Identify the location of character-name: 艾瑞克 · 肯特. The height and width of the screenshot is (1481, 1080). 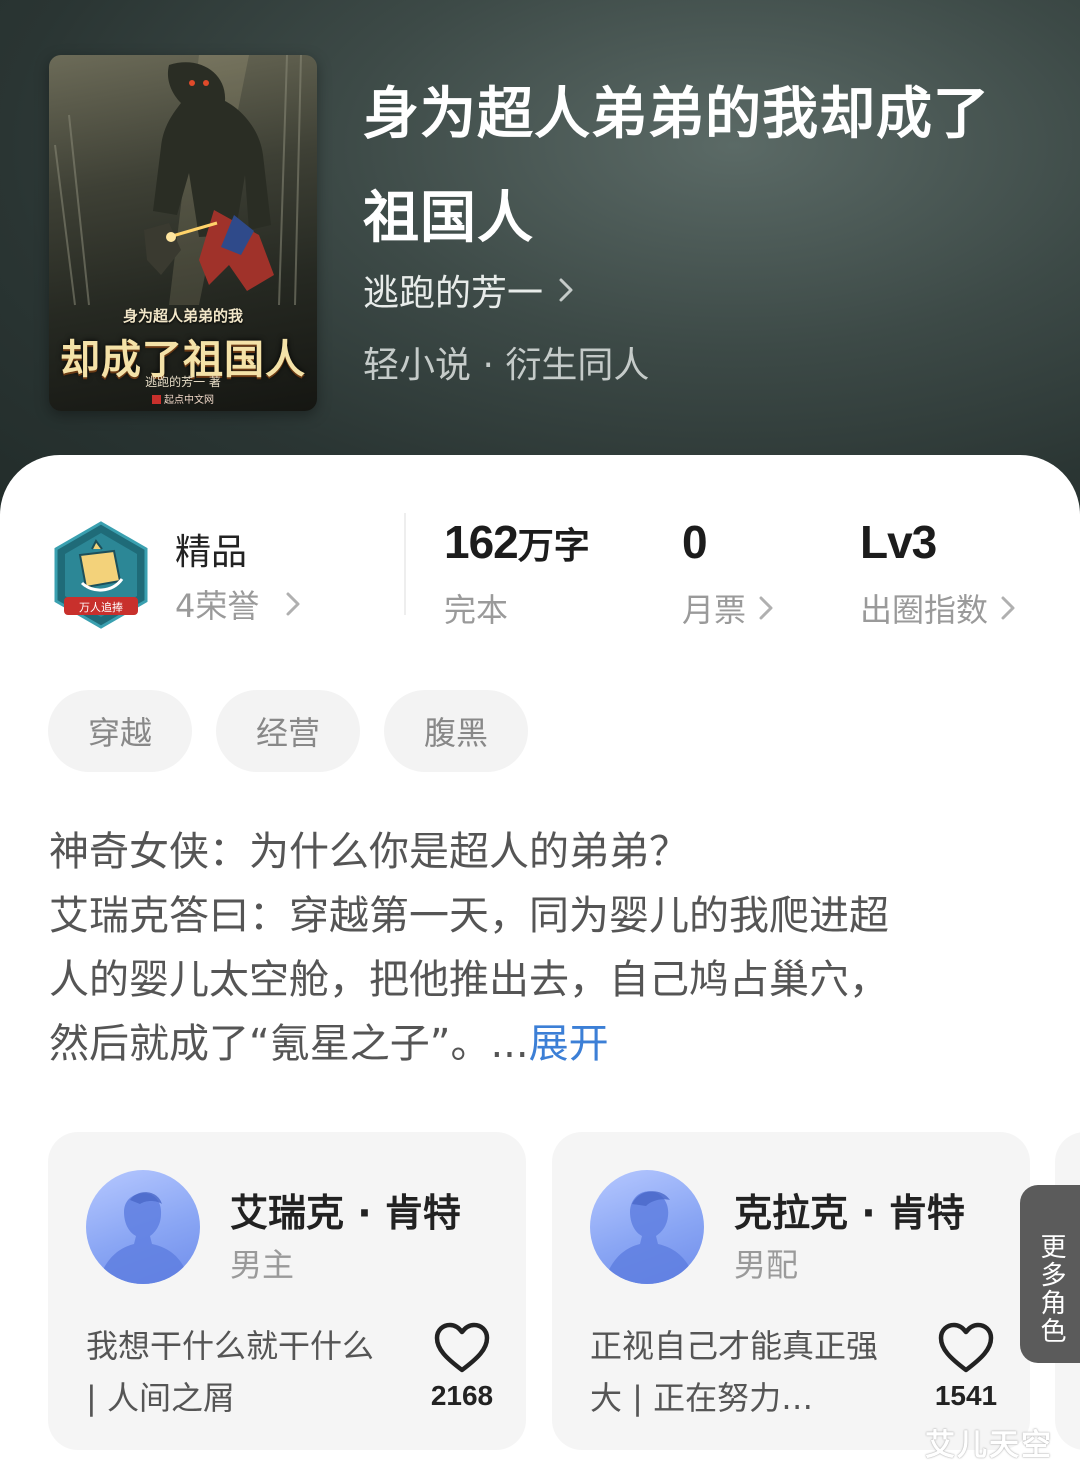
(345, 1213).